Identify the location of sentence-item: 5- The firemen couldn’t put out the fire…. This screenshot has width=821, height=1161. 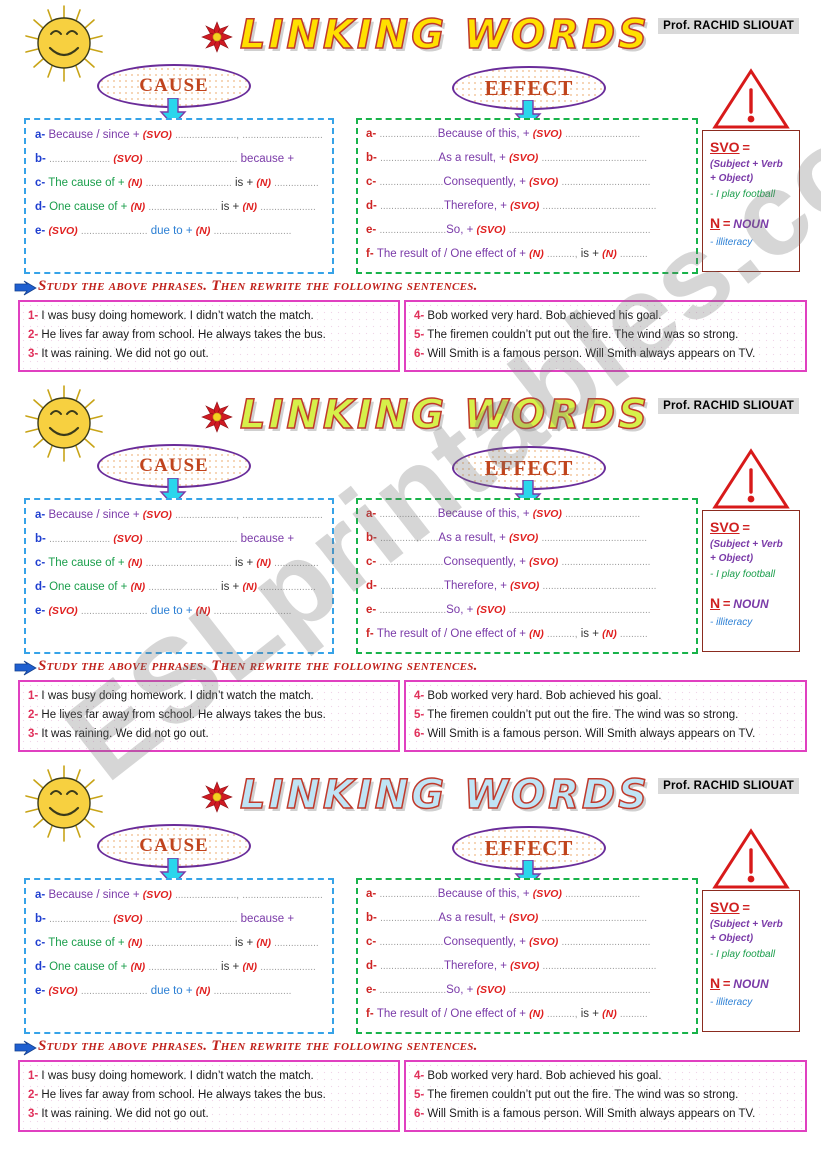
(576, 335).